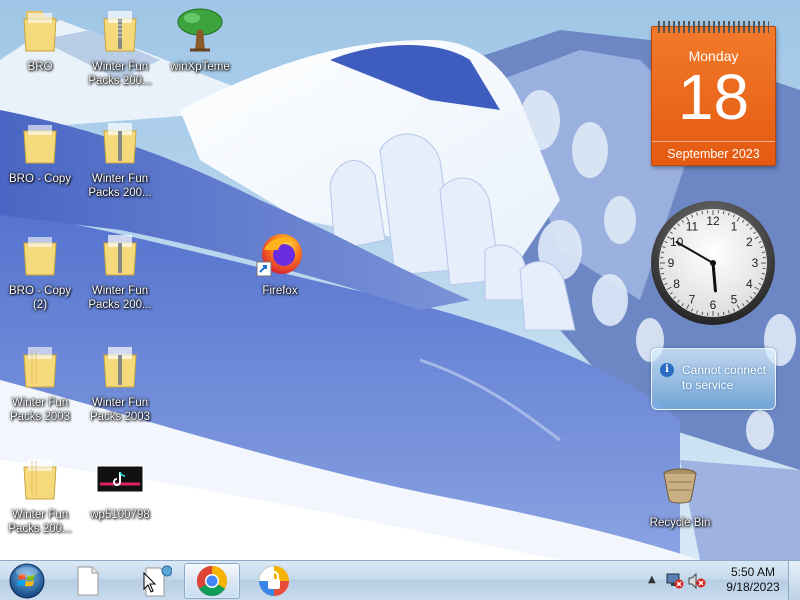 This screenshot has height=600, width=800. I want to click on blank-document-icon, so click(88, 581).